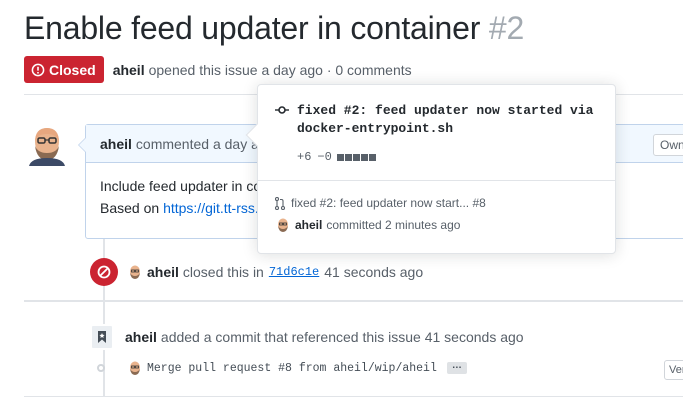 This screenshot has height=402, width=683. I want to click on commit-dot-icon, so click(101, 368).